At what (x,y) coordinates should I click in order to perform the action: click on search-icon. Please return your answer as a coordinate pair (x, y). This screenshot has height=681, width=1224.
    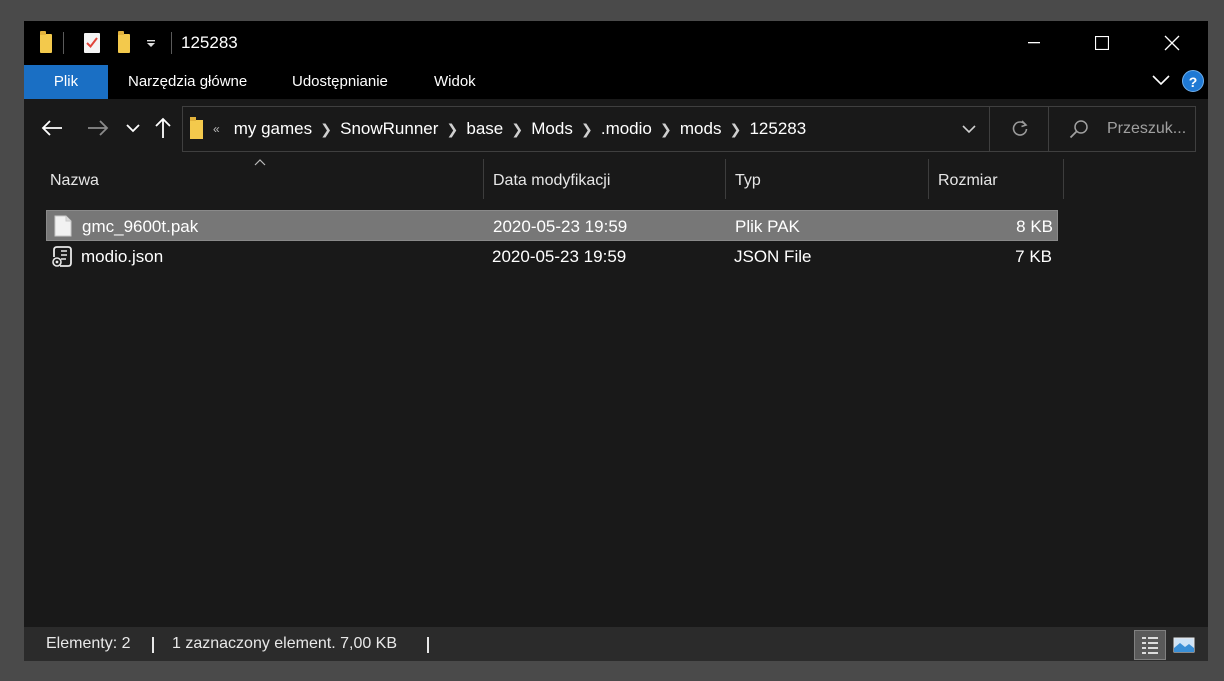
    Looking at the image, I should click on (1079, 131).